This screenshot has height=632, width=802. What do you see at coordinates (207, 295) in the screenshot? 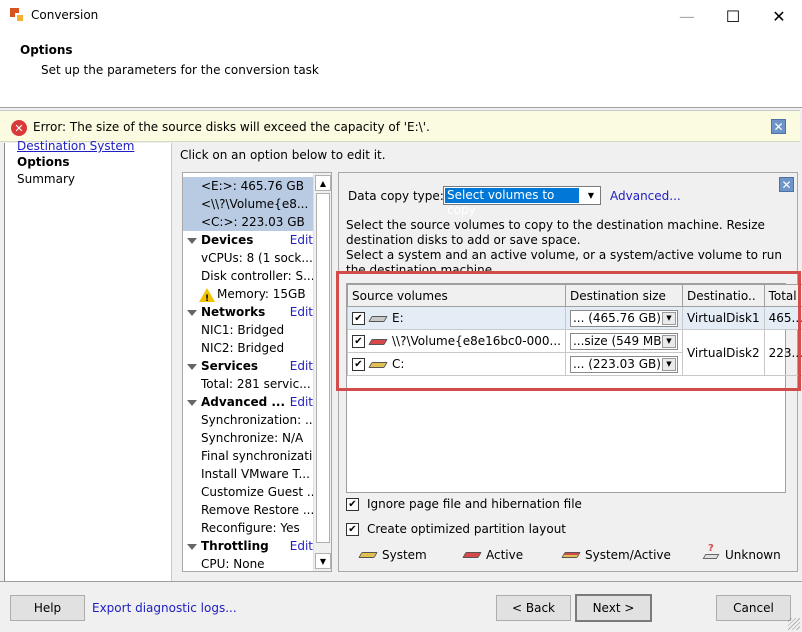
I see `warning-icon: !` at bounding box center [207, 295].